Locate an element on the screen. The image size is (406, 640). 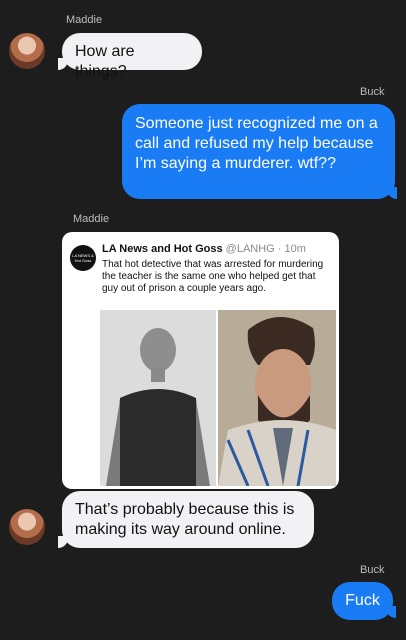
tweet-header: LA News and Hot Goss @LANHG · 10m is located at coordinates (204, 249).